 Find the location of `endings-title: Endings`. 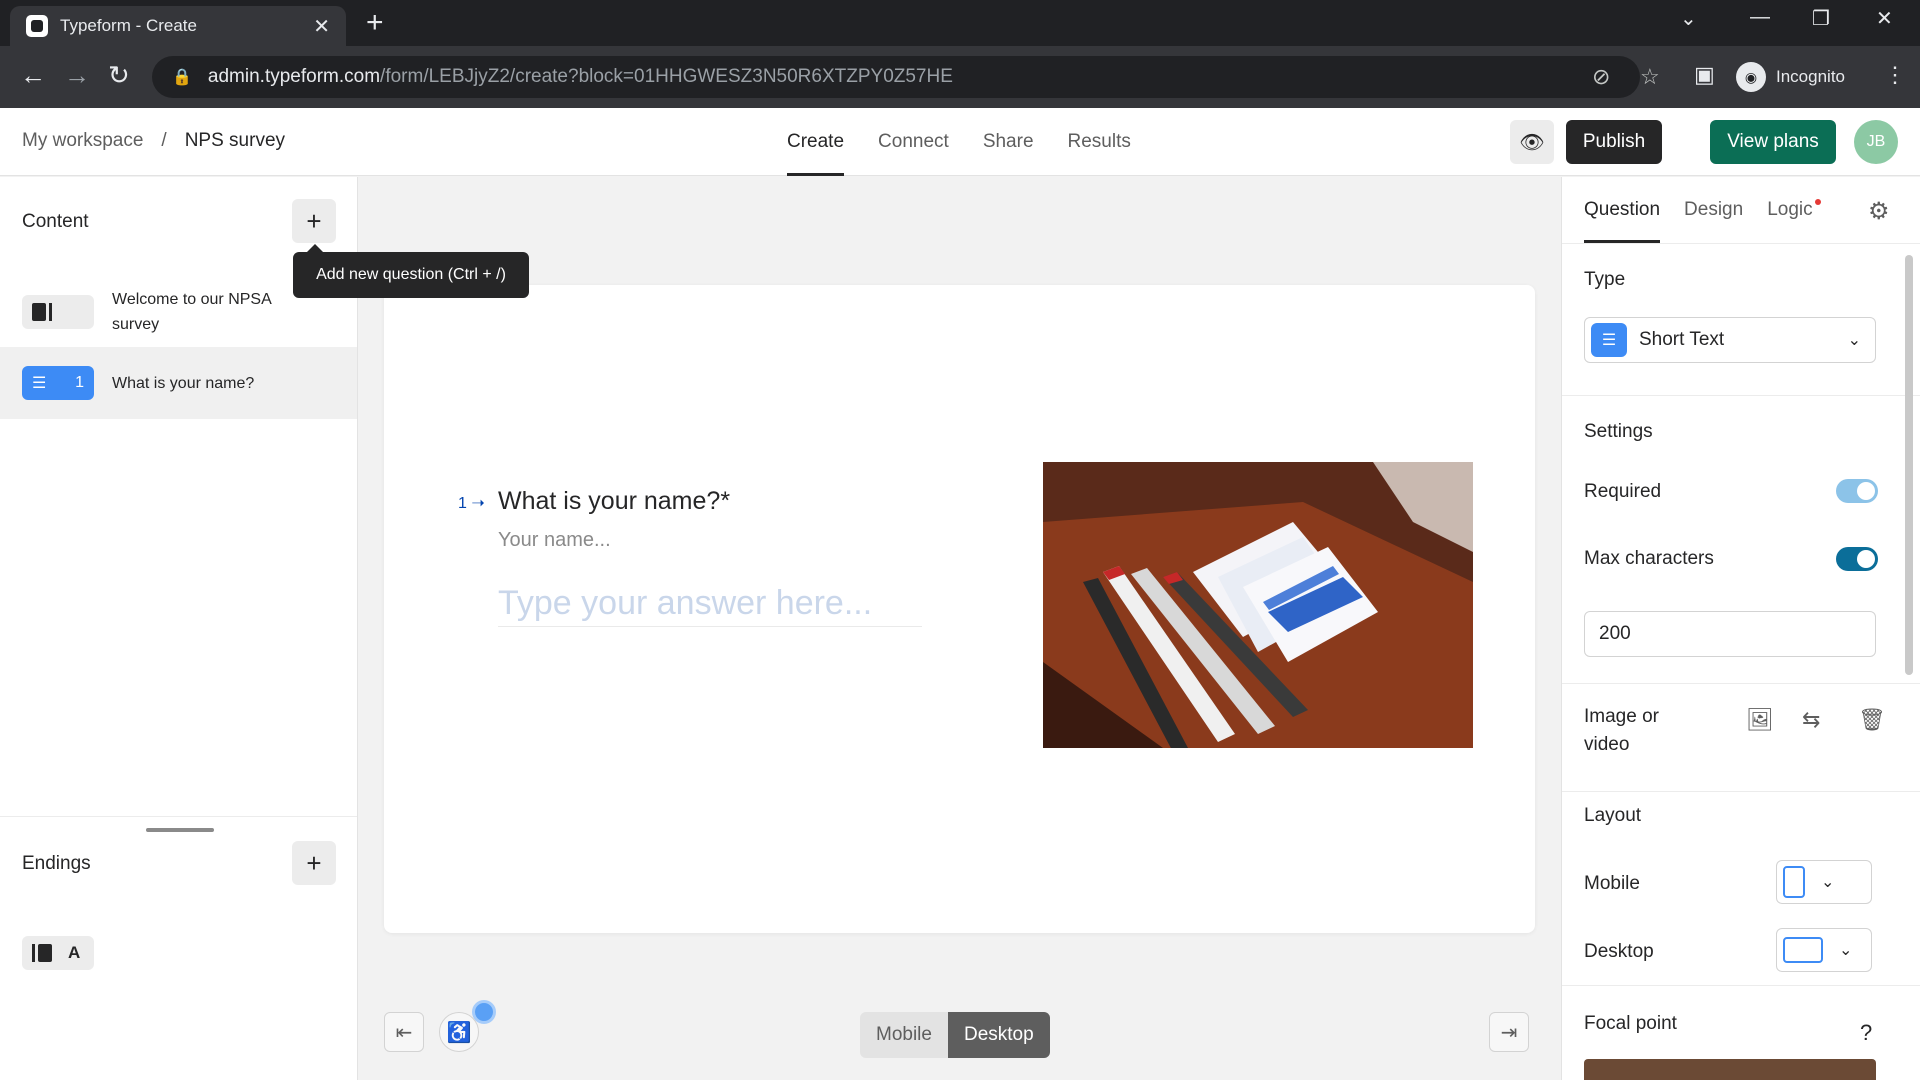

endings-title: Endings is located at coordinates (56, 863).